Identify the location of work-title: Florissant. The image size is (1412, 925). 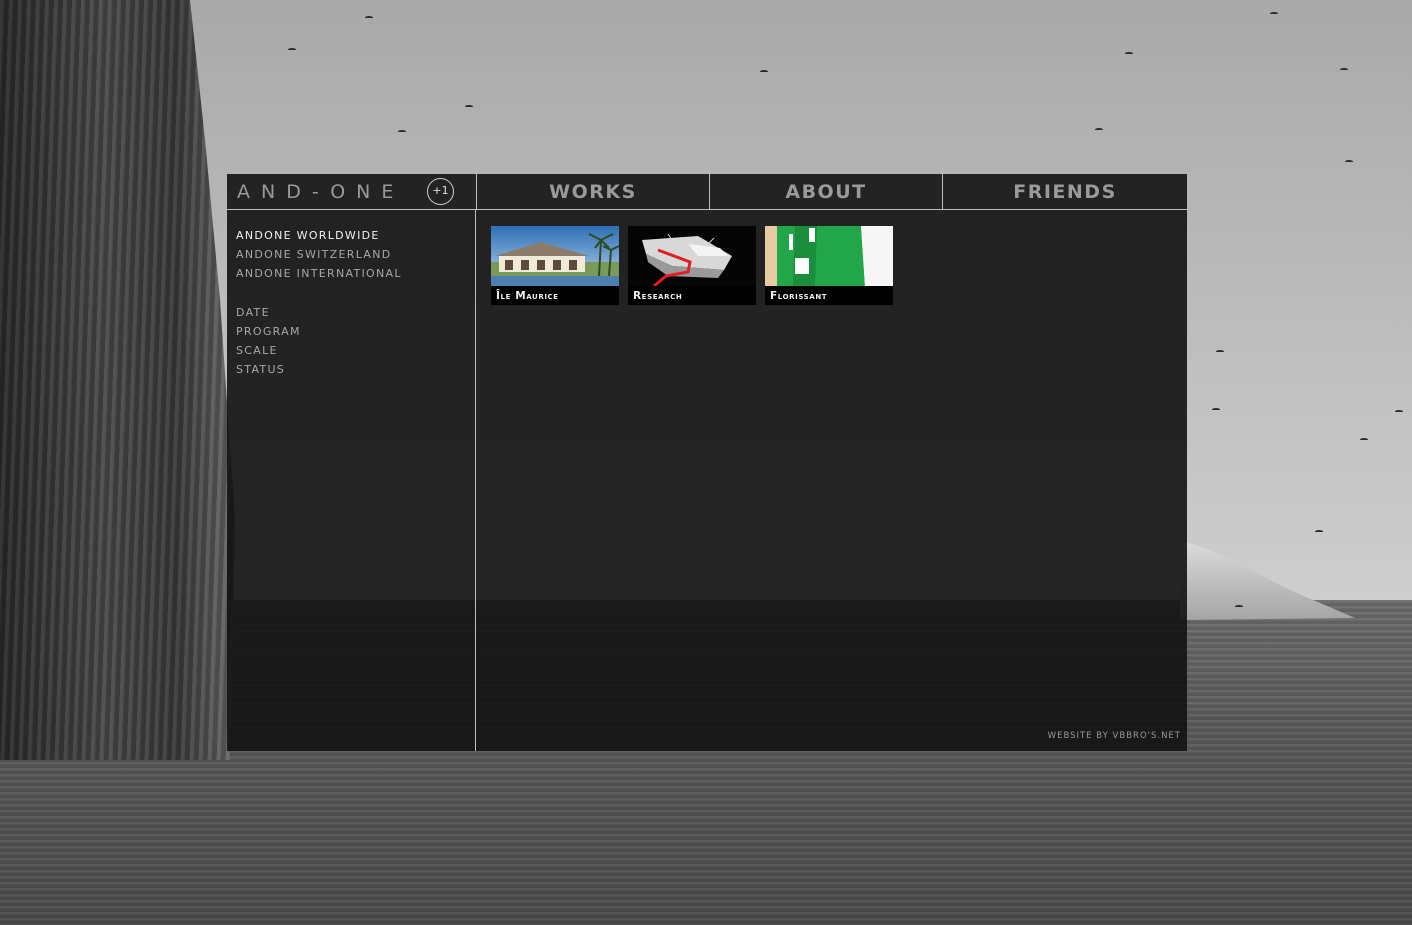
(799, 296).